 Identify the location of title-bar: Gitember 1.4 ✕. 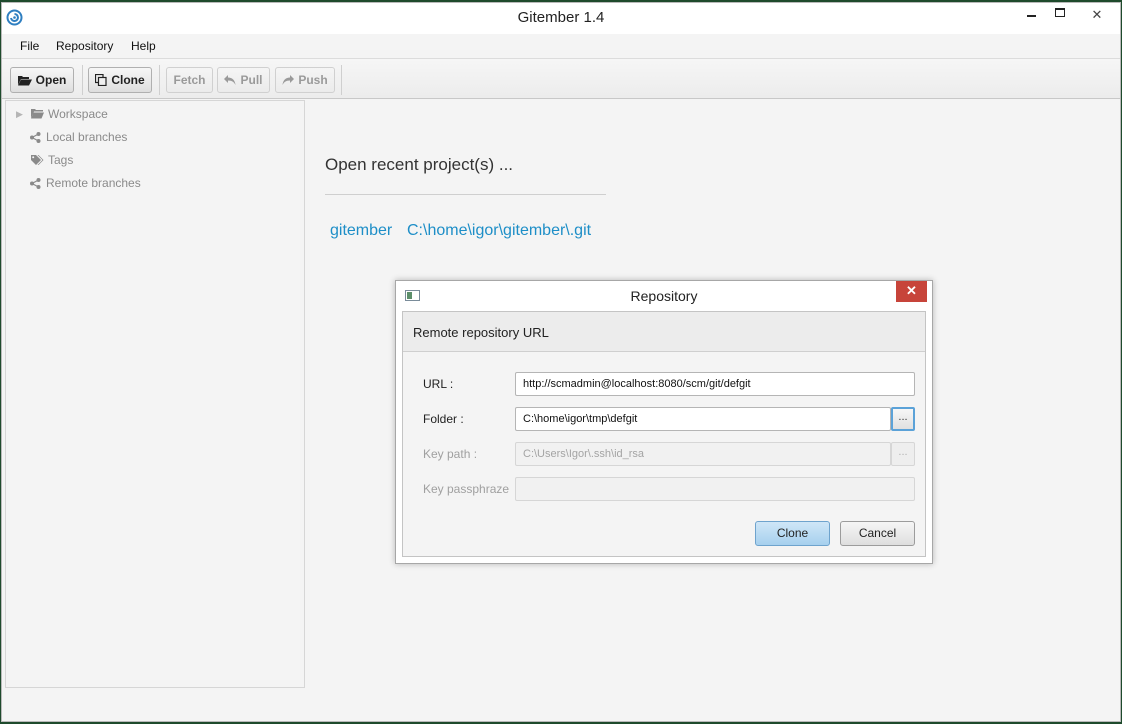
(561, 18).